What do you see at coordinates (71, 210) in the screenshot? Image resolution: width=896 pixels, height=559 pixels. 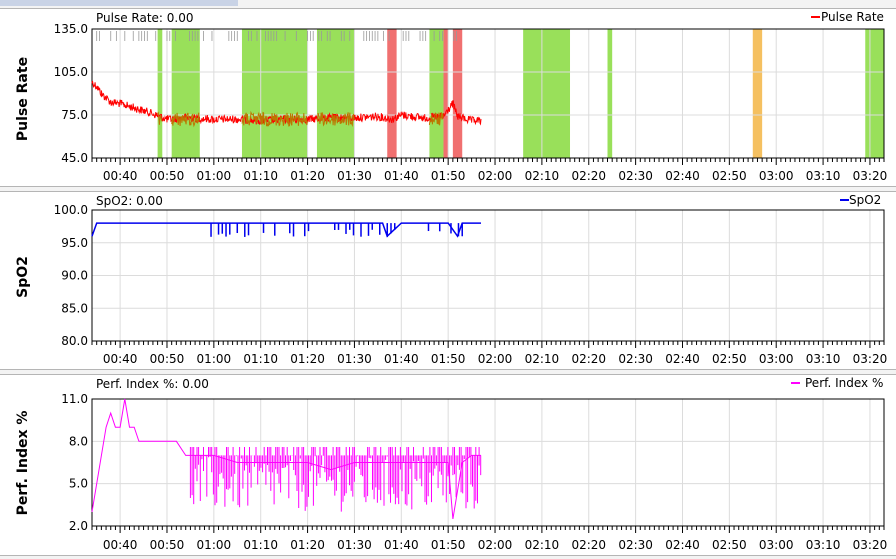 I see `y-tick-label: 100.0` at bounding box center [71, 210].